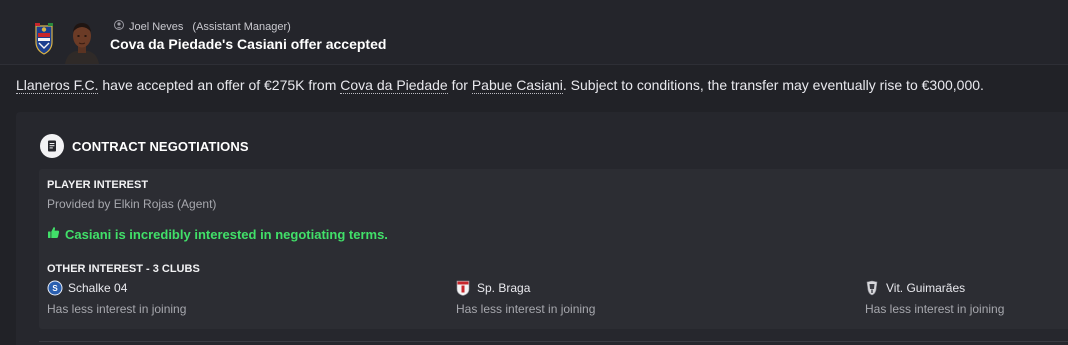  I want to click on interested-club: Sp. Braga Has less interest in joining, so click(606, 297).